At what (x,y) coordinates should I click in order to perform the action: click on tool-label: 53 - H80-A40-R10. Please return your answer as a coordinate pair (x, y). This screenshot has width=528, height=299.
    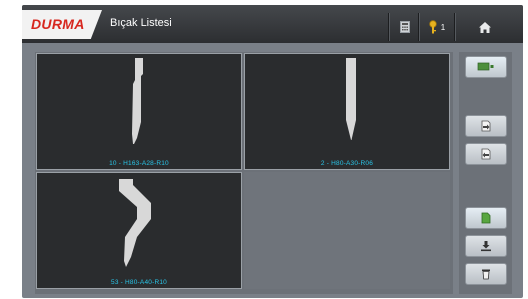
    Looking at the image, I should click on (139, 282).